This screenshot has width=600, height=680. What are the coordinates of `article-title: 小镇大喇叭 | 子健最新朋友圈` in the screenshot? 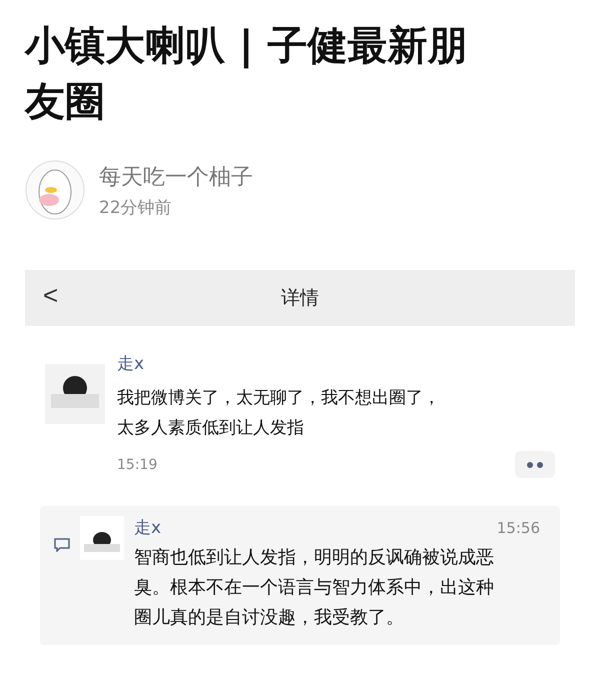 It's located at (246, 74).